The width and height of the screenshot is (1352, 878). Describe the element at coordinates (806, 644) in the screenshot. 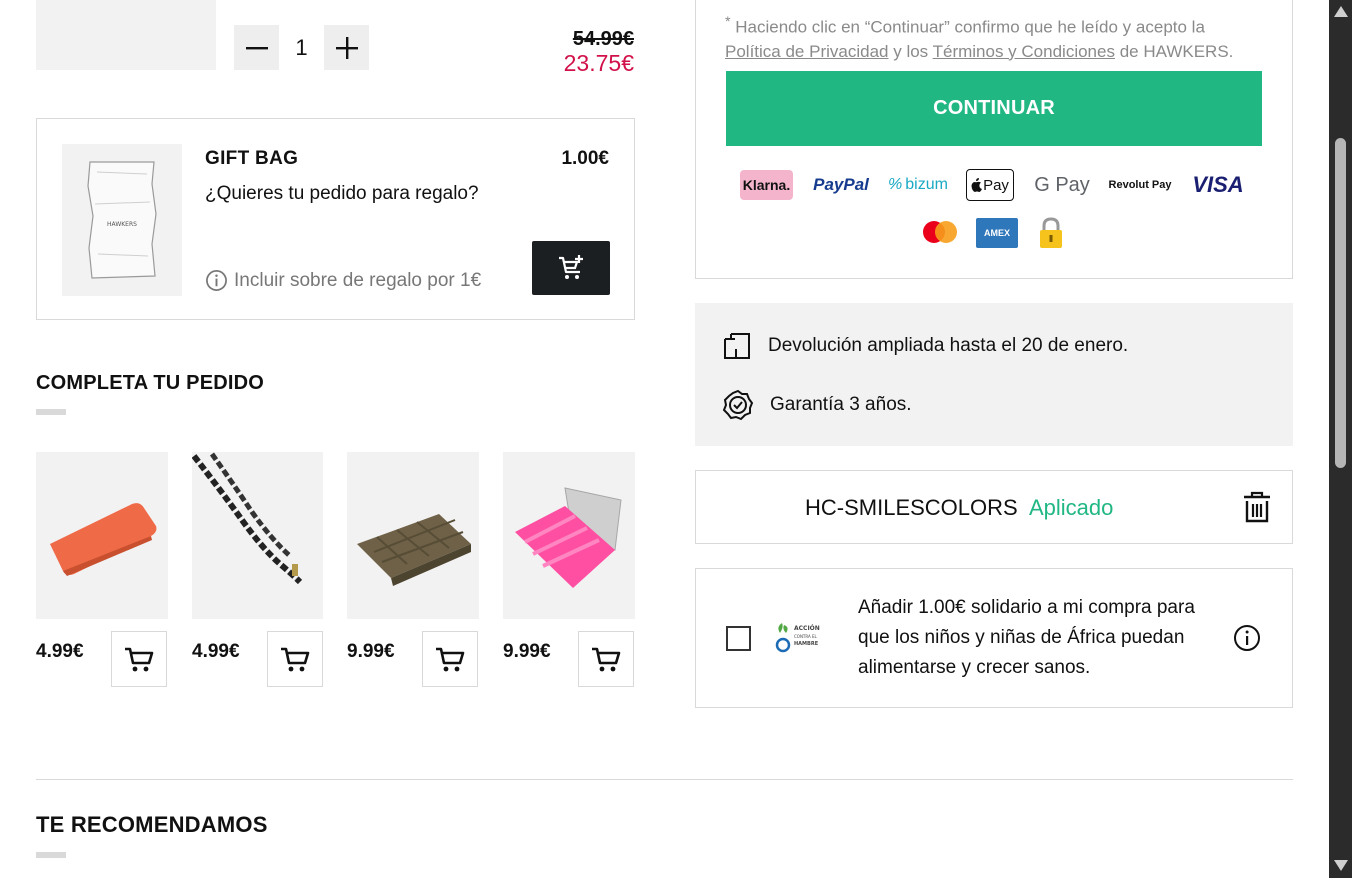

I see `svg-text: HAMBRE` at that location.